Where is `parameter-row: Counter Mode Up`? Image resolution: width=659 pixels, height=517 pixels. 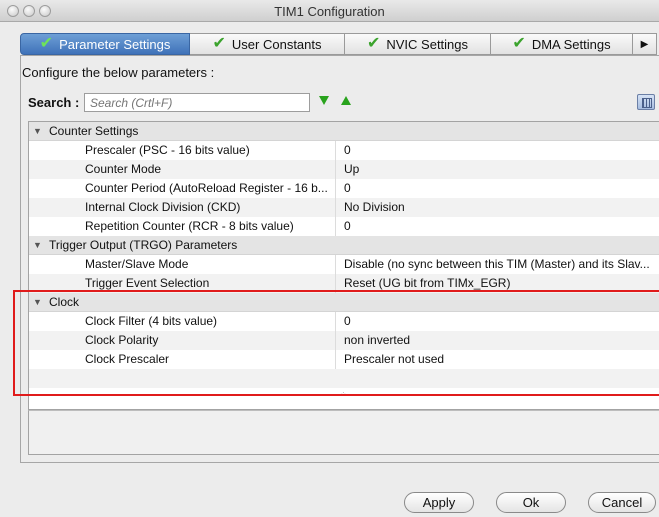
parameter-row: Counter Mode Up is located at coordinates (344, 169).